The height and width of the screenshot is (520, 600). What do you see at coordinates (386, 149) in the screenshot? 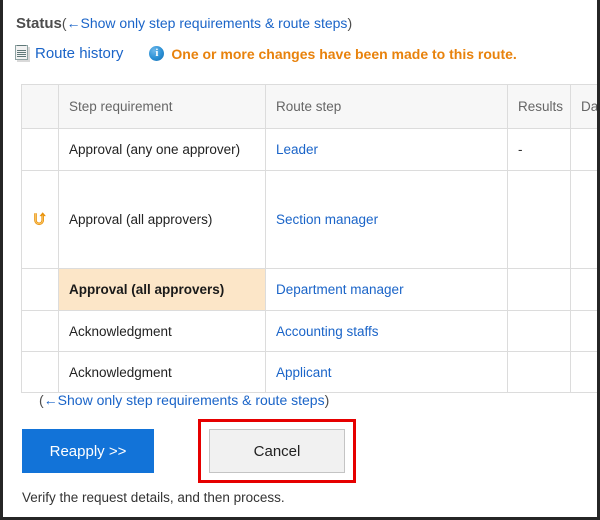
I see `route-step-cell: Leader` at bounding box center [386, 149].